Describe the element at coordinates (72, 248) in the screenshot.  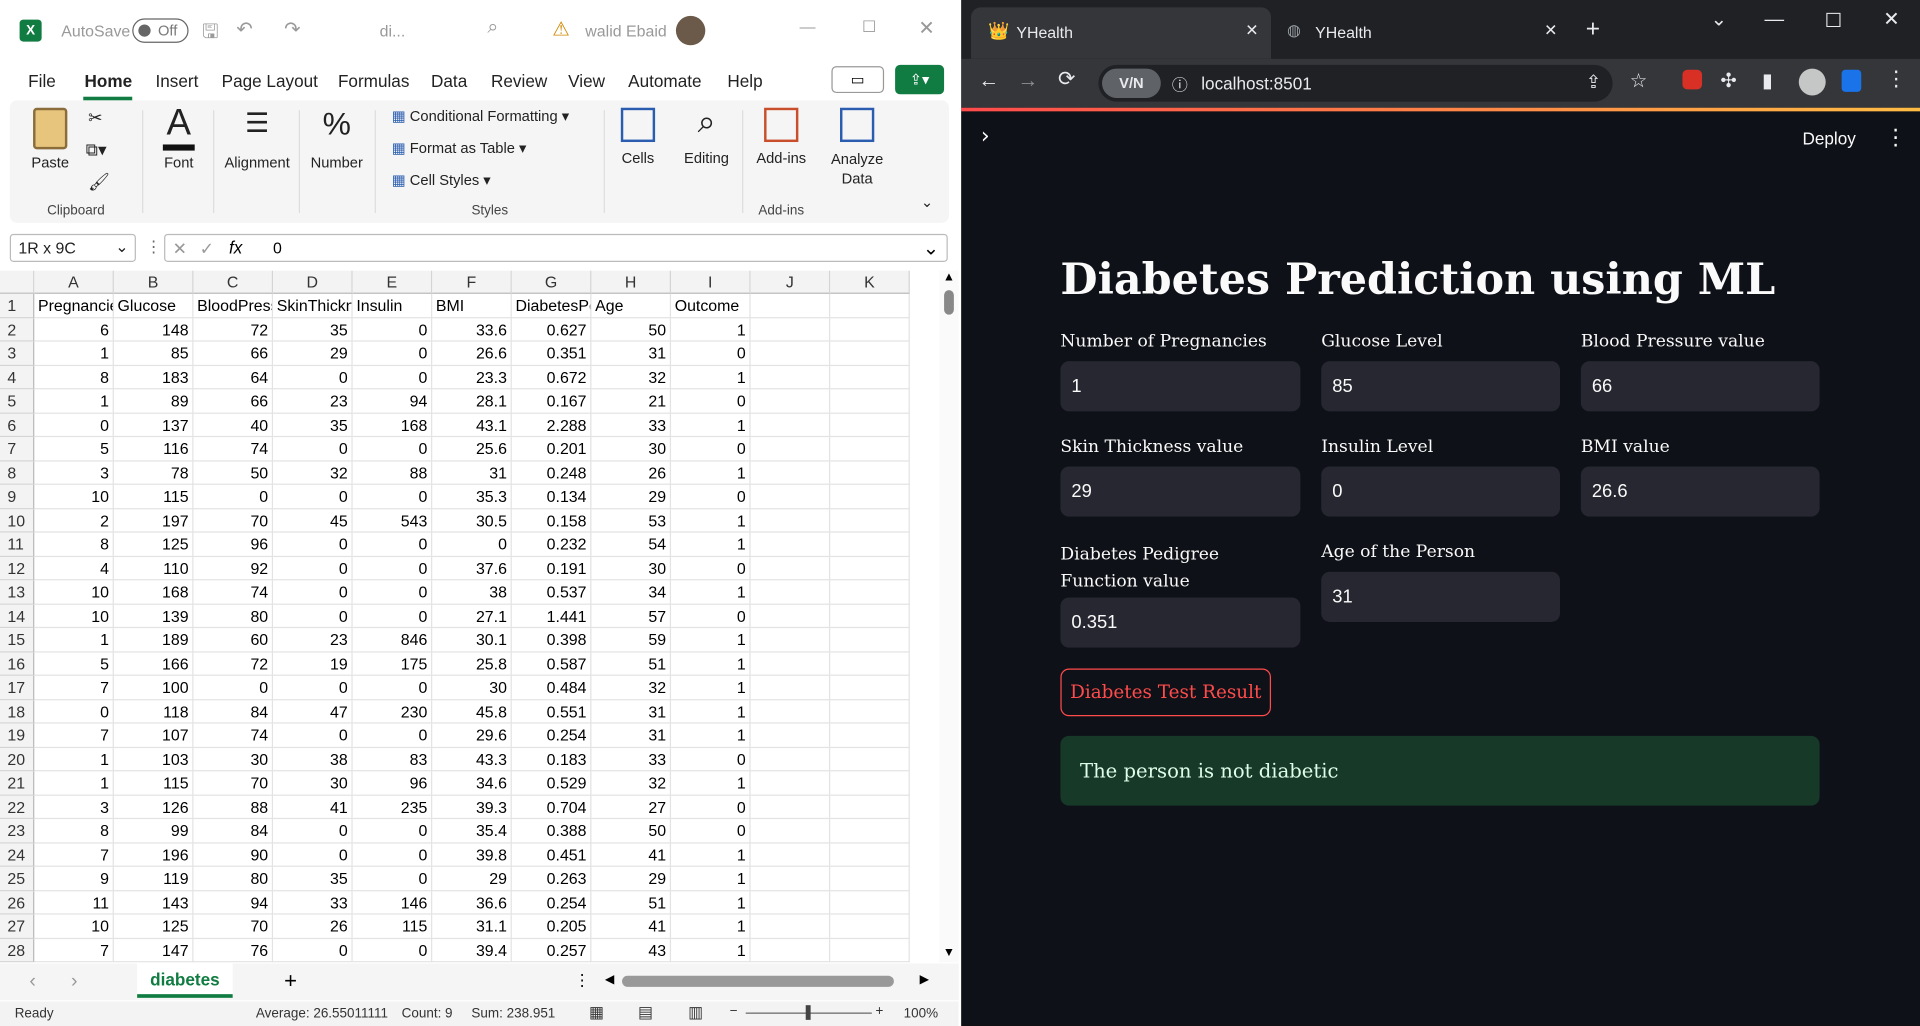
I see `name-box: 1R x 9C ⌄` at that location.